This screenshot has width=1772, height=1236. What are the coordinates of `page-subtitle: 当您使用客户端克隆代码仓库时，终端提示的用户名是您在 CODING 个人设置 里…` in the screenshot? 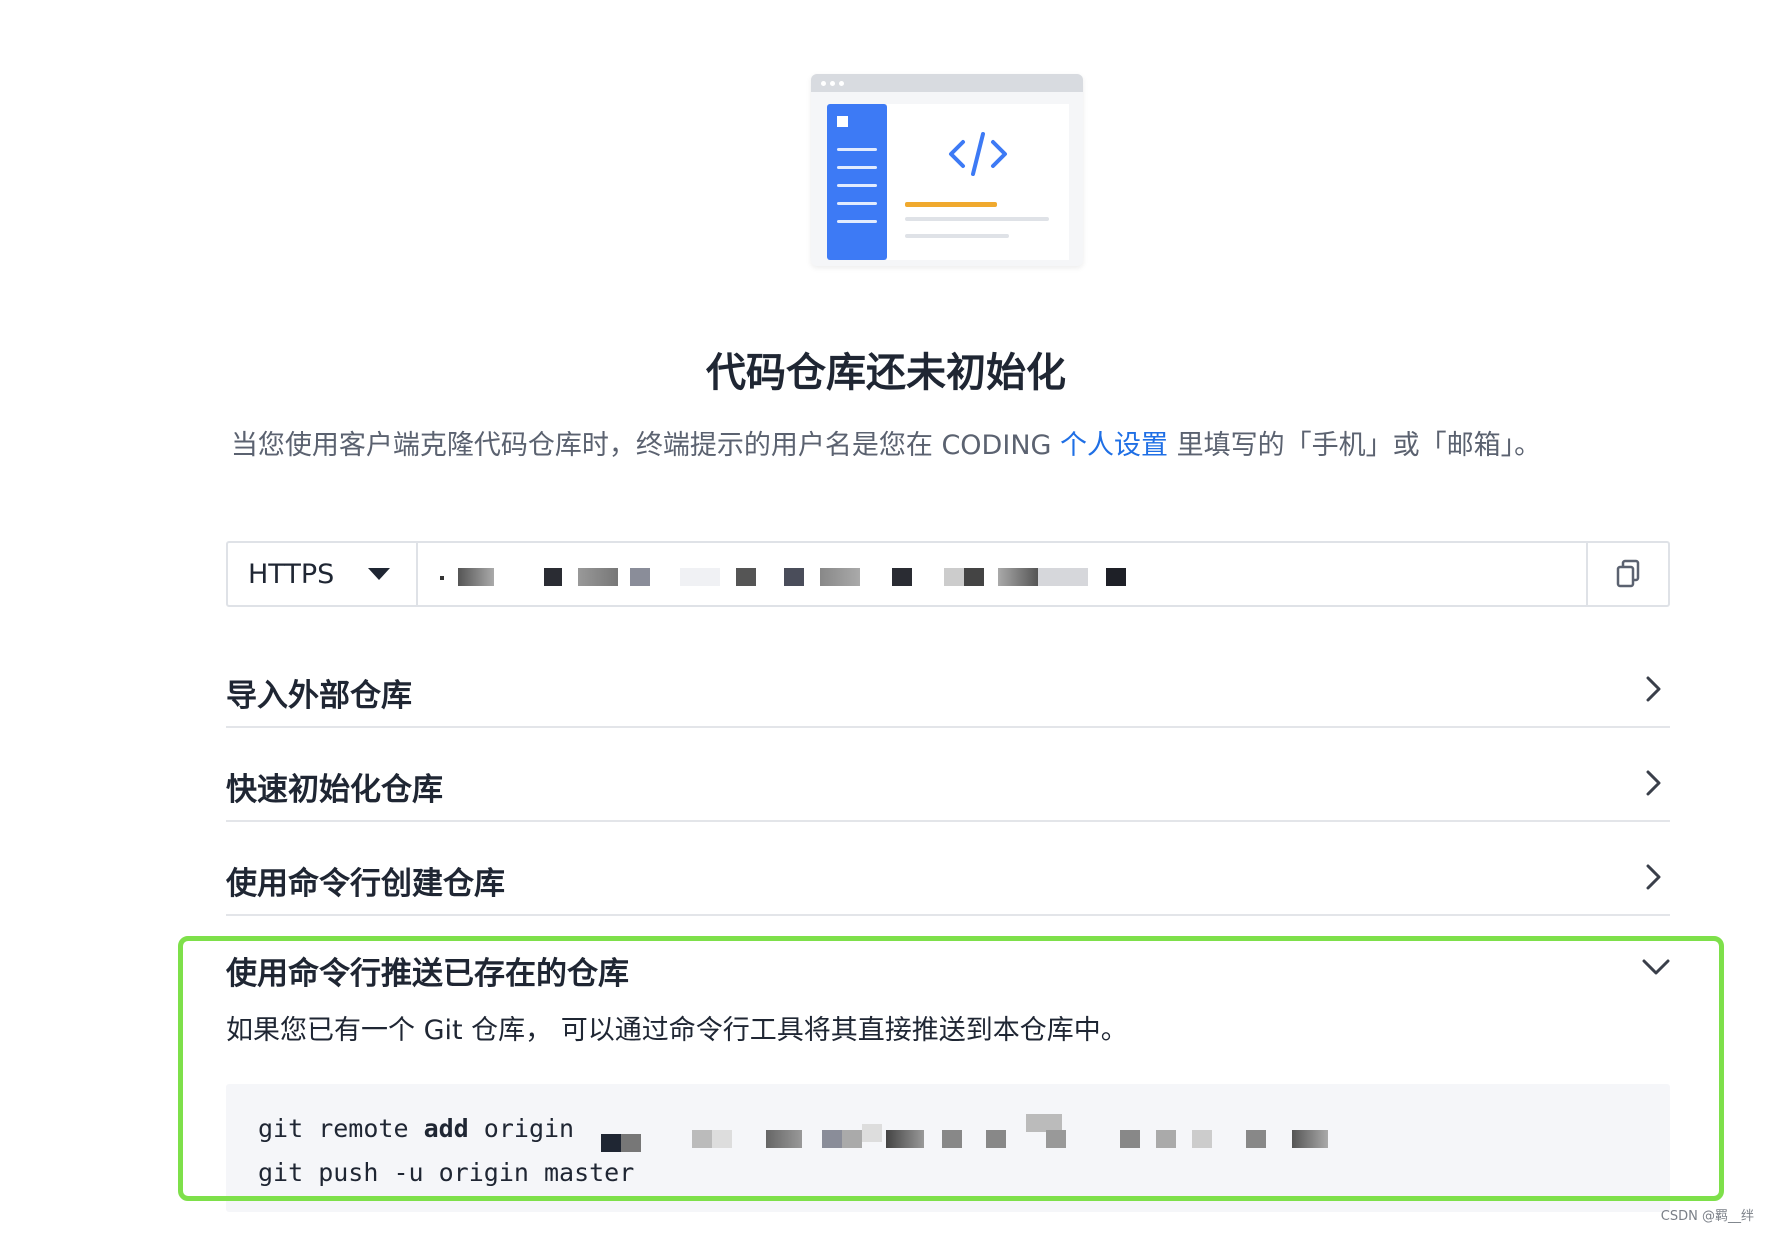 It's located at (886, 442).